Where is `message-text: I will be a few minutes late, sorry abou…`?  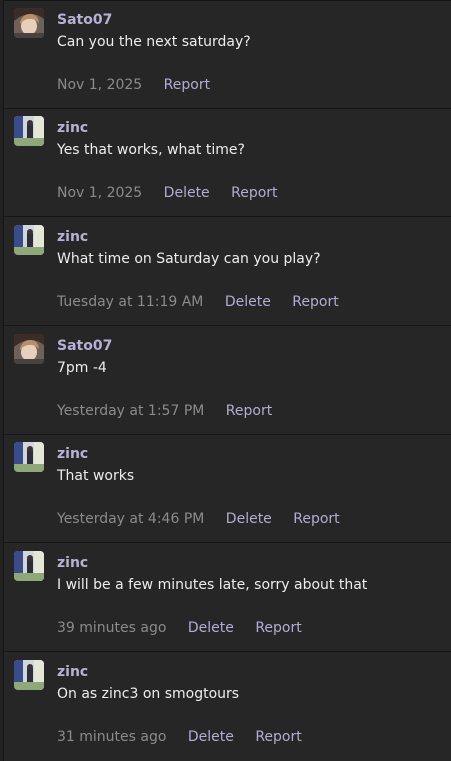 message-text: I will be a few minutes late, sorry abou… is located at coordinates (212, 585).